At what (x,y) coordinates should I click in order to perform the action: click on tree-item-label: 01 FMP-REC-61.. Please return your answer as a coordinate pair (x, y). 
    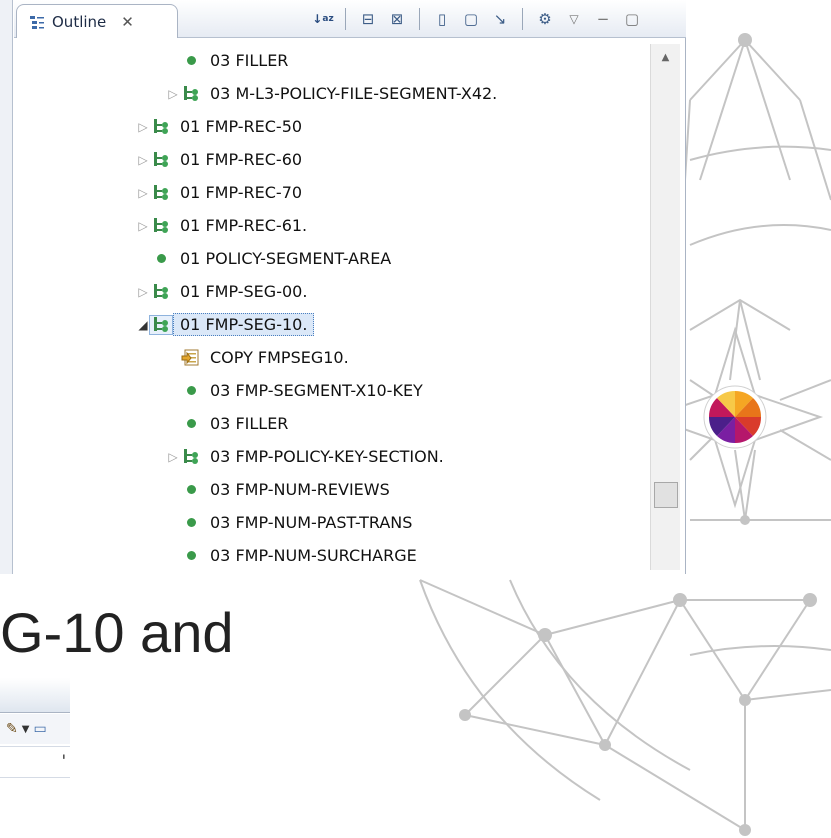
    Looking at the image, I should click on (244, 225).